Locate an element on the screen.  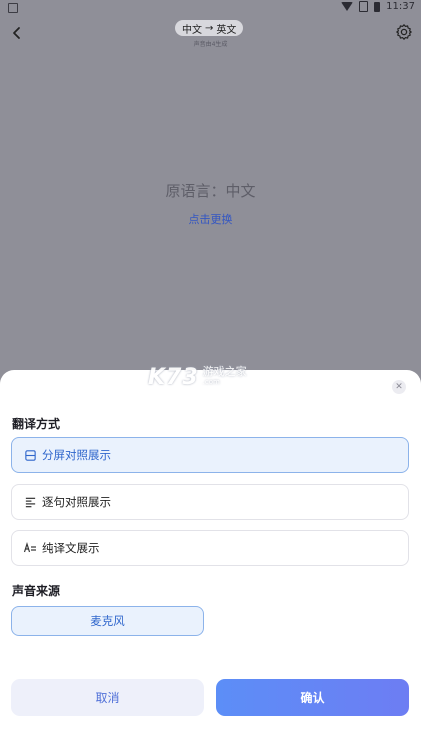
header-subtitle: 声音由4生成 is located at coordinates (210, 44).